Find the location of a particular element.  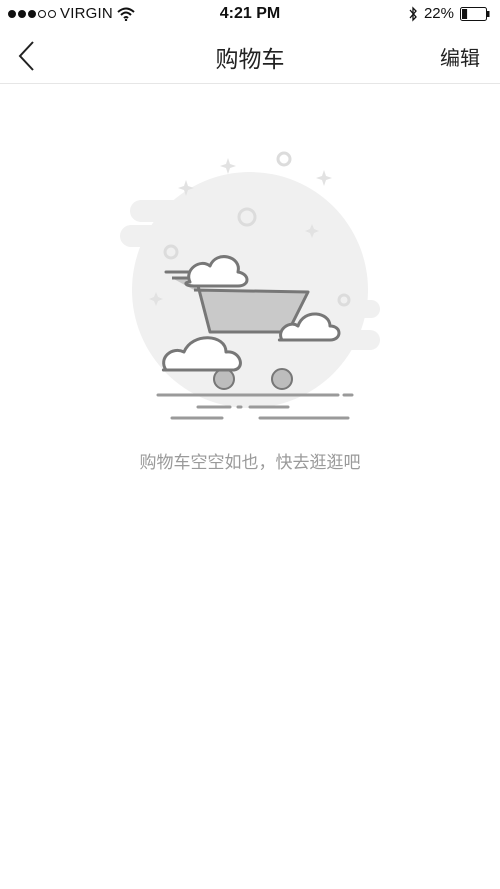

battery-icon is located at coordinates (475, 13).